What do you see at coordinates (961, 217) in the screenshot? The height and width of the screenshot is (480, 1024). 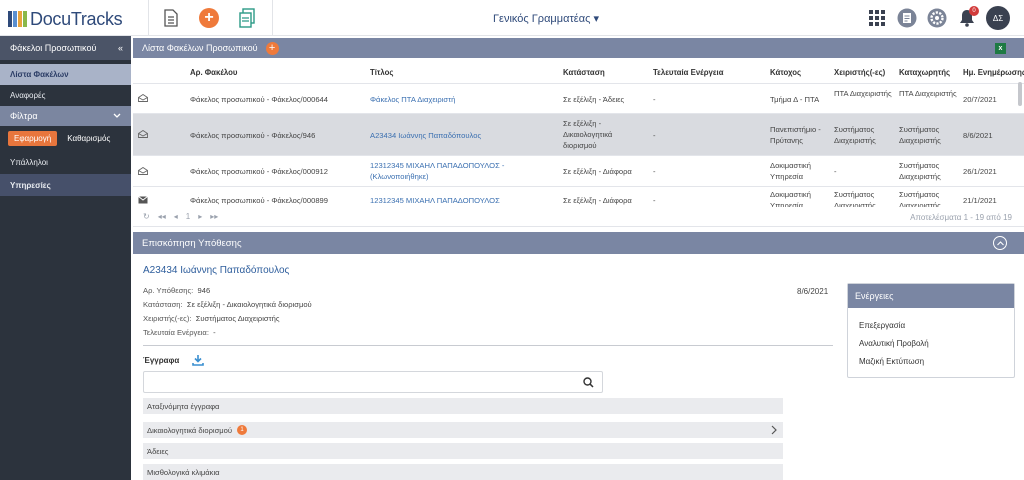 I see `results-count: Αποτελέσματα 1 - 19 από 19` at bounding box center [961, 217].